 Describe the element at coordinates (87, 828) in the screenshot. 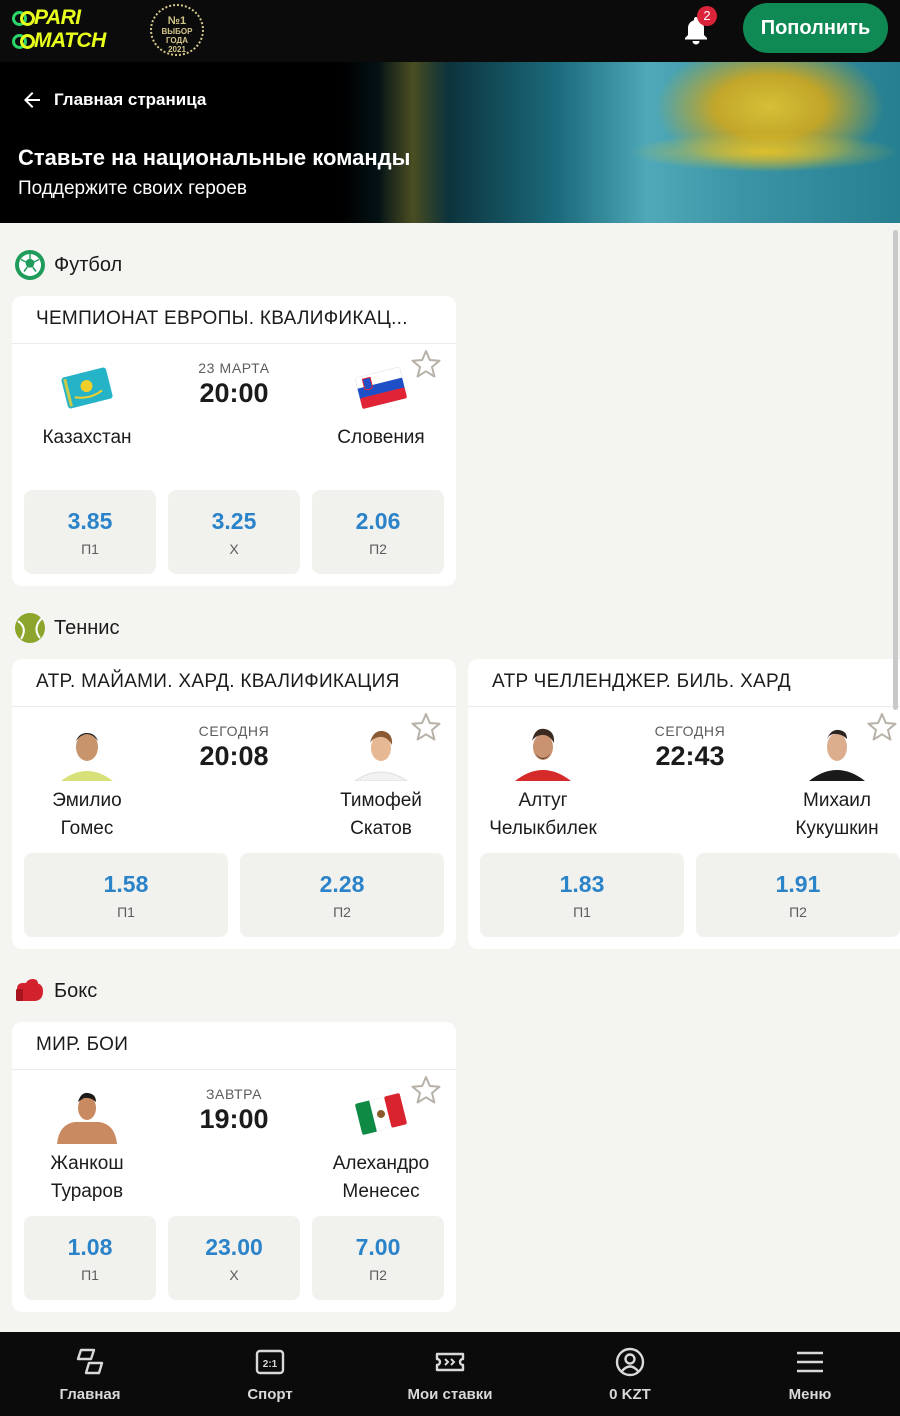

I see `player-last-name: Гомес` at that location.